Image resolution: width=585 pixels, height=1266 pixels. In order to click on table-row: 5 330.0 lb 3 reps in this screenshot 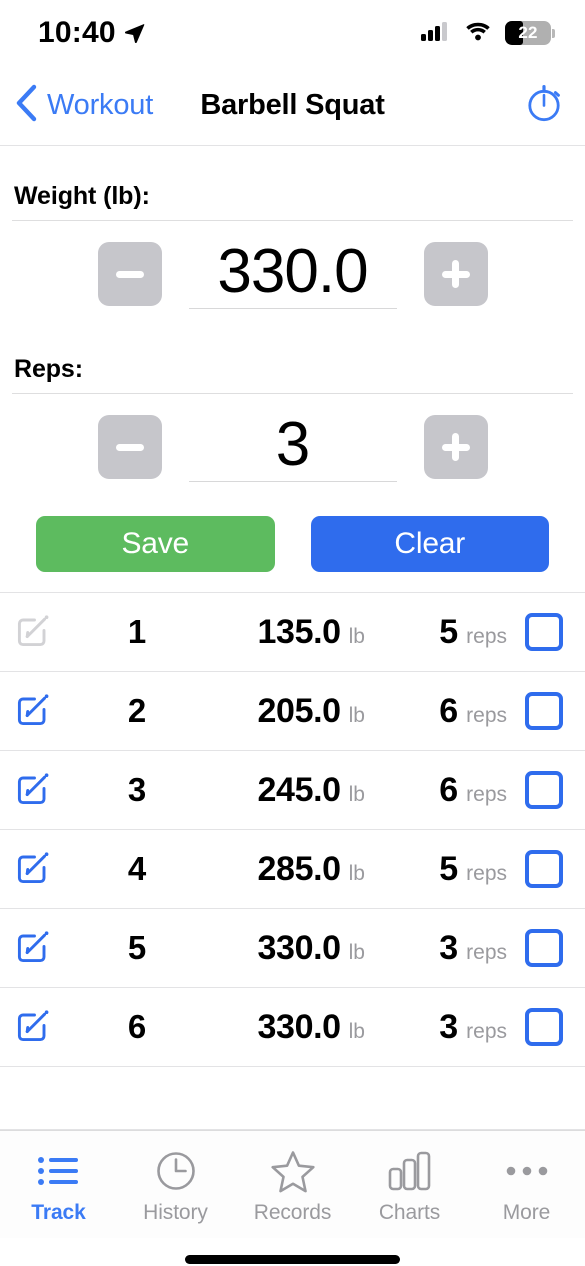, I will do `click(292, 949)`.